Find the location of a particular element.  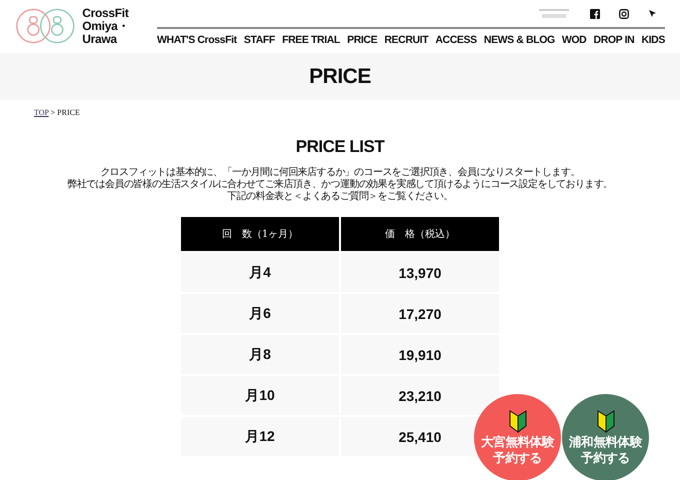

logo-line: CrossFit is located at coordinates (106, 13).